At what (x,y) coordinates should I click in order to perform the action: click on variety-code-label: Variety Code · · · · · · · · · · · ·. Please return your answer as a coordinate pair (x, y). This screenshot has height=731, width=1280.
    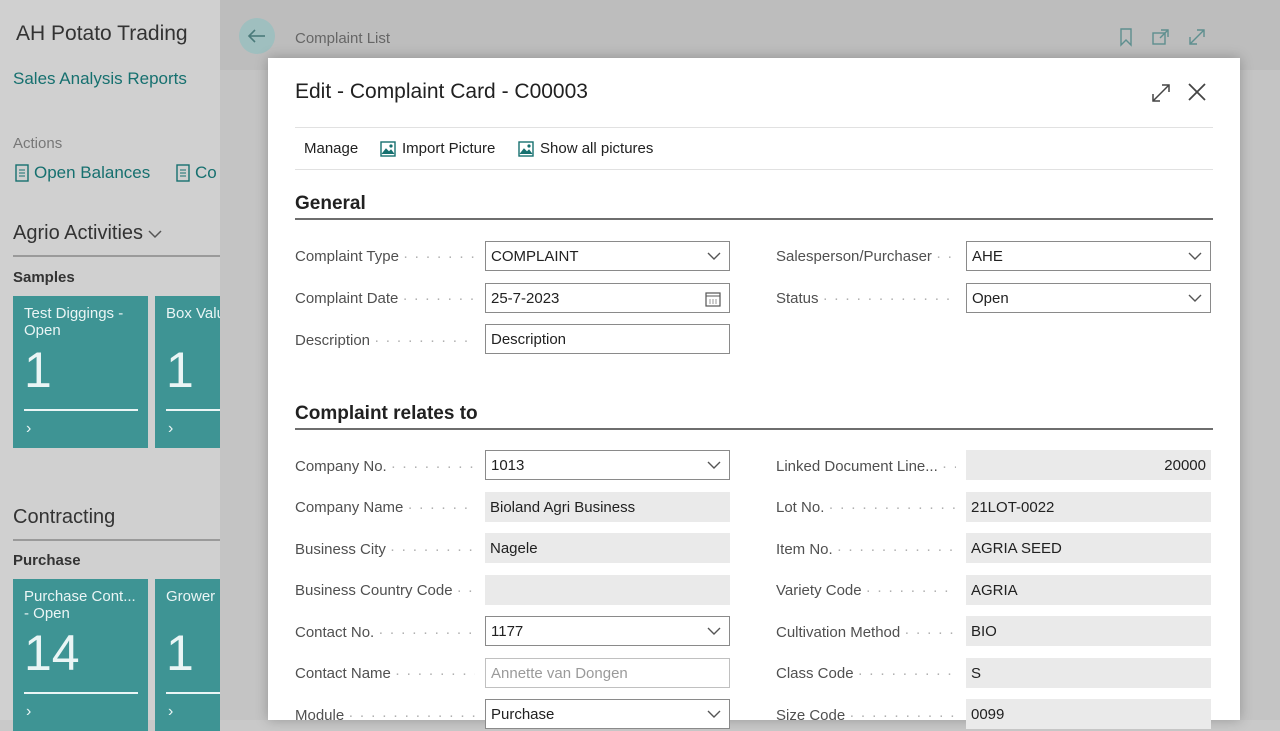
    Looking at the image, I should click on (866, 590).